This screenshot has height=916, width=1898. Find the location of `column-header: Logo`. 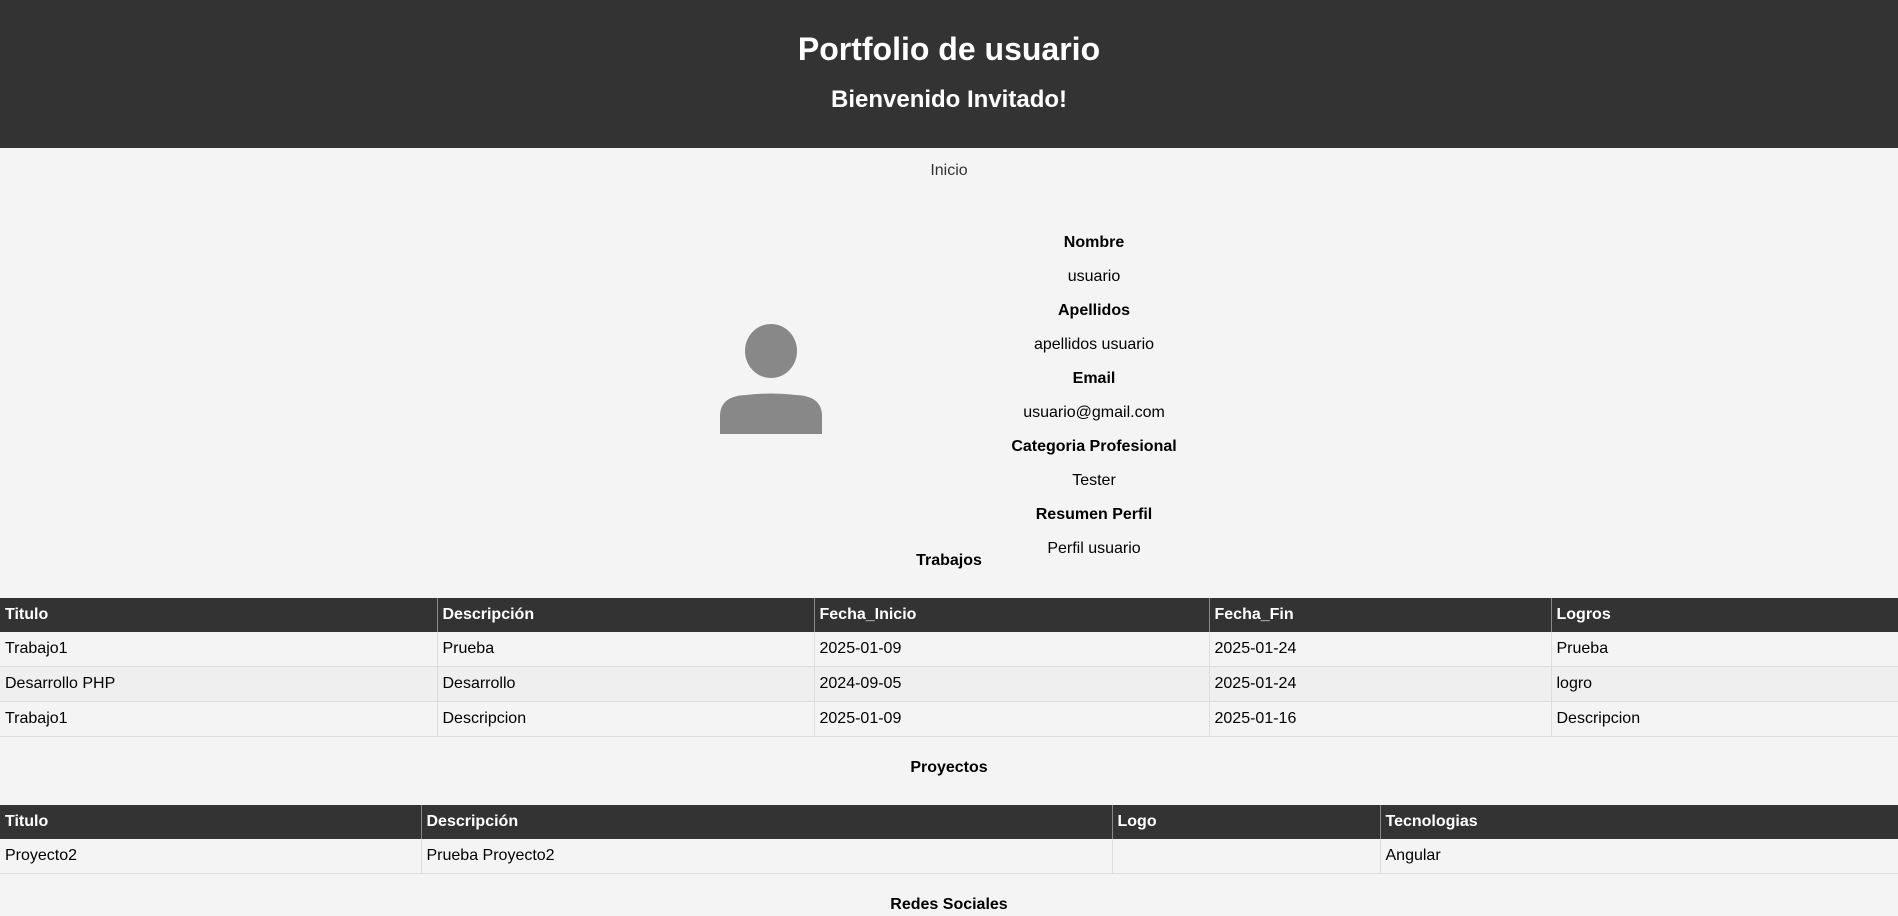

column-header: Logo is located at coordinates (1245, 822).